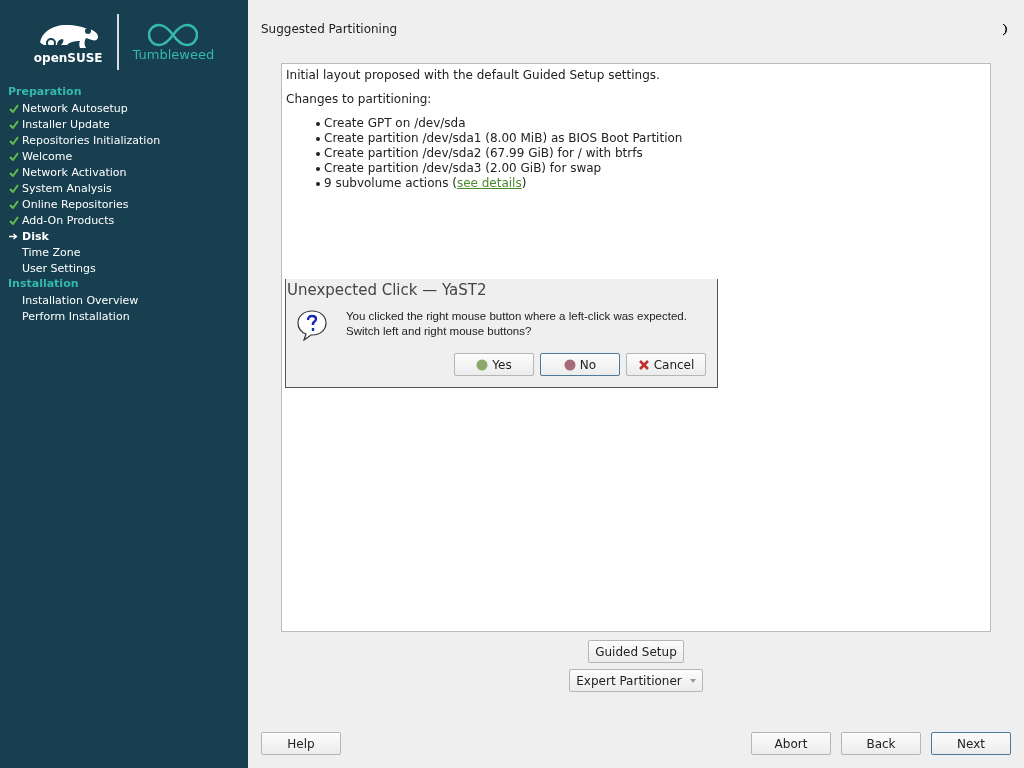 This screenshot has height=768, width=1024. Describe the element at coordinates (91, 140) in the screenshot. I see `step-label: Repositories Initialization` at that location.